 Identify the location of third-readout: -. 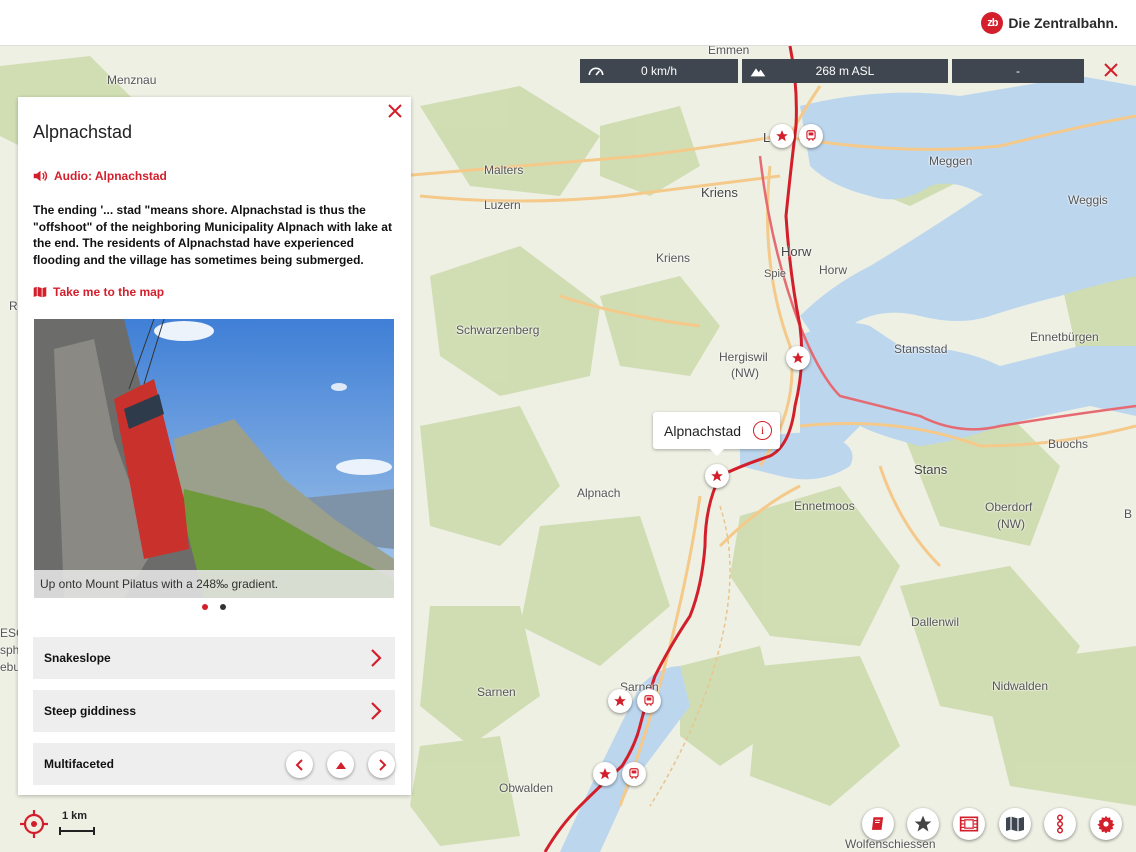
(1018, 71).